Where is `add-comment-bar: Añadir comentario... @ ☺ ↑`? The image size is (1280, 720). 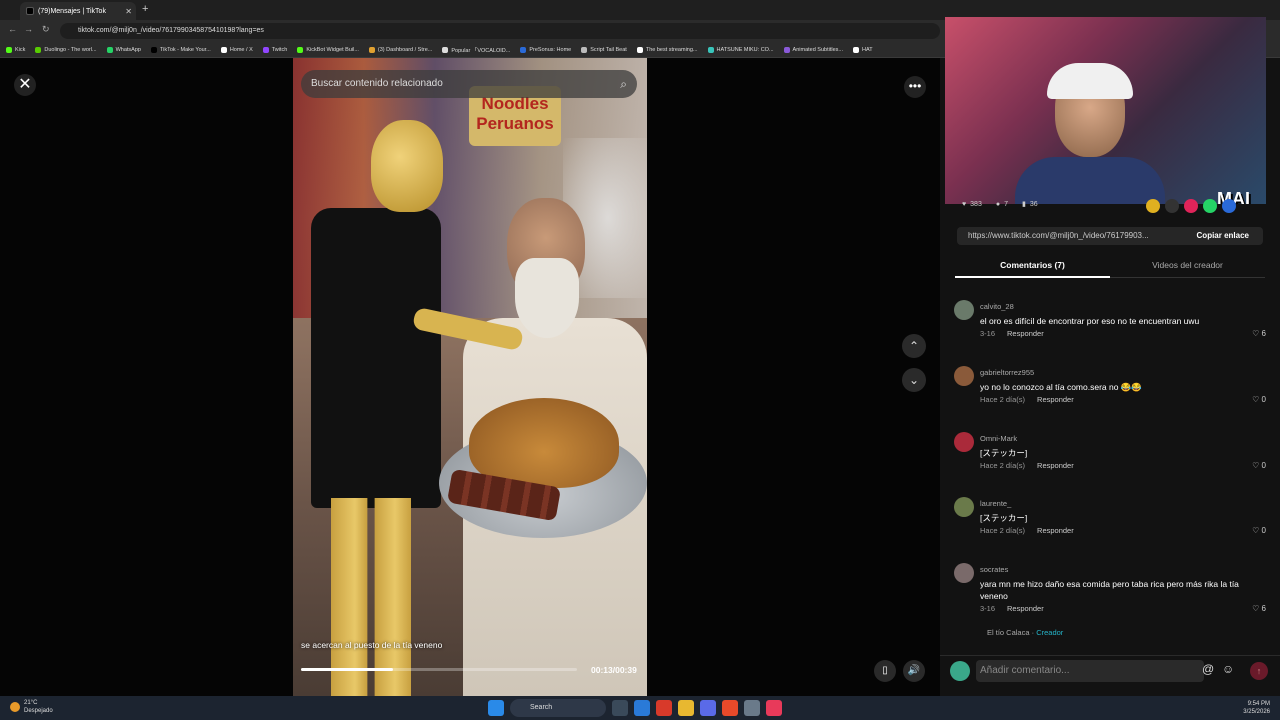 add-comment-bar: Añadir comentario... @ ☺ ↑ is located at coordinates (1110, 670).